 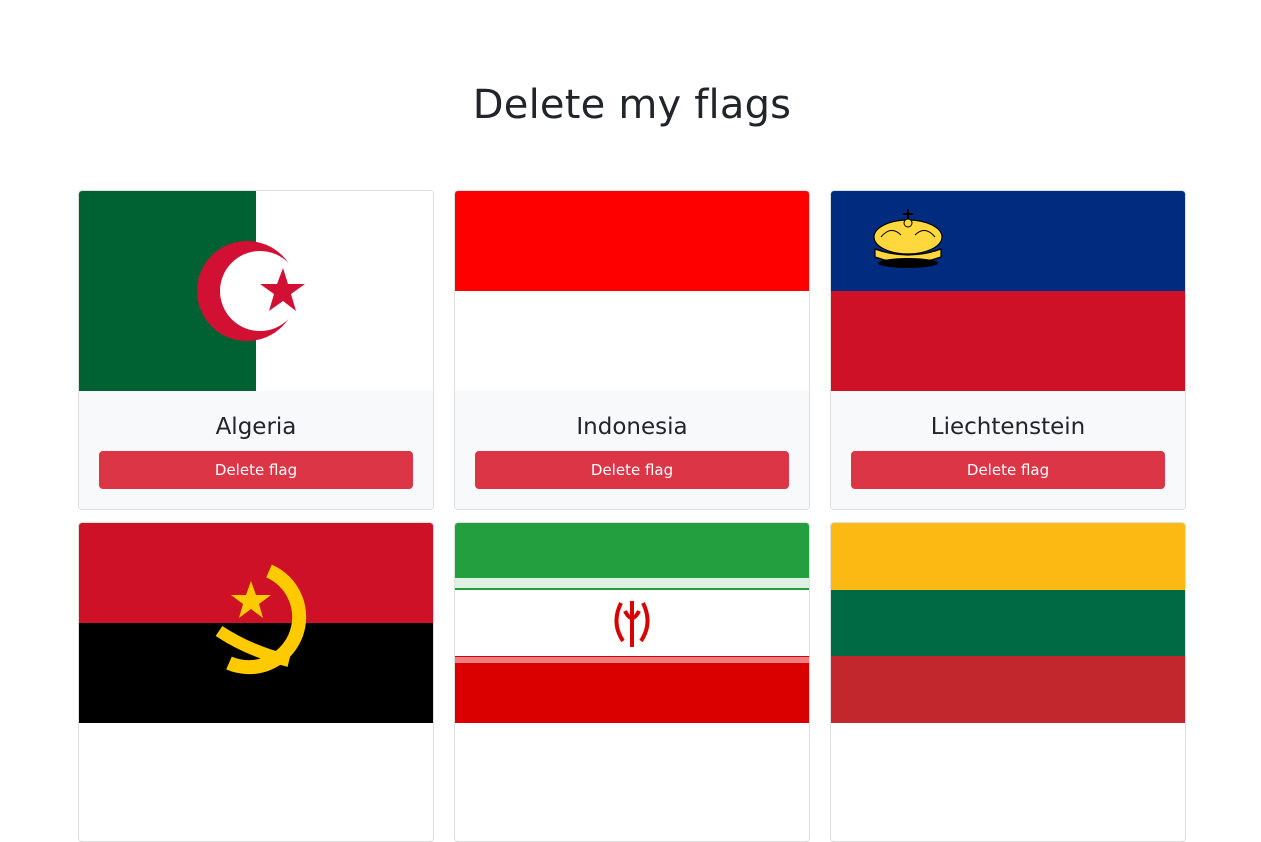 What do you see at coordinates (1008, 291) in the screenshot?
I see `liechtenstein-flag-icon` at bounding box center [1008, 291].